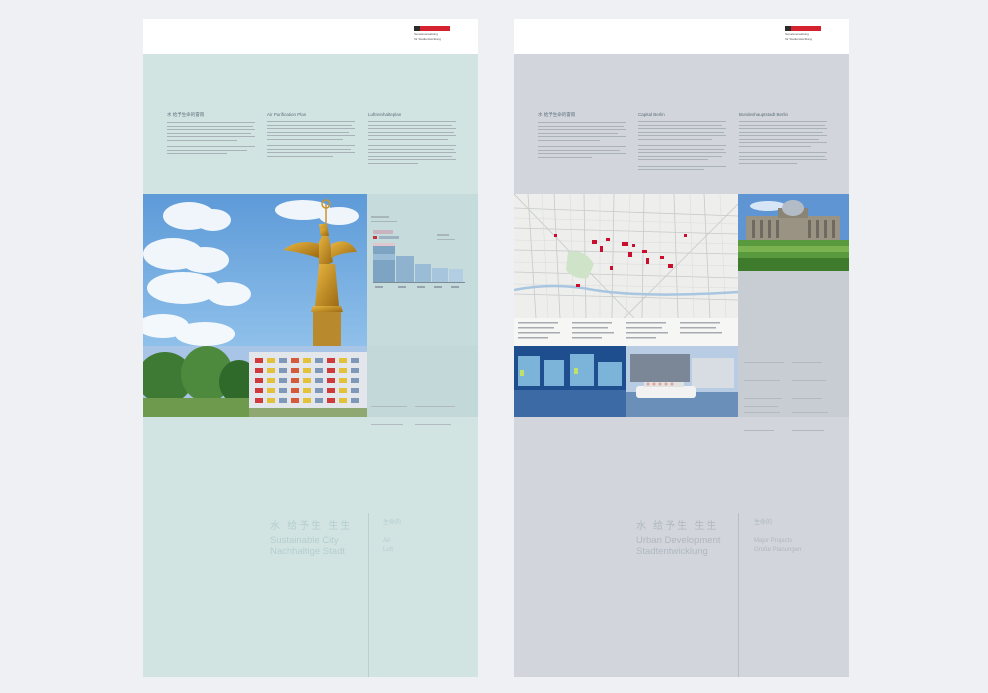 This screenshot has width=988, height=693. Describe the element at coordinates (783, 139) in the screenshot. I see `text-column-german: Bundeshauptstadt Berlin` at that location.